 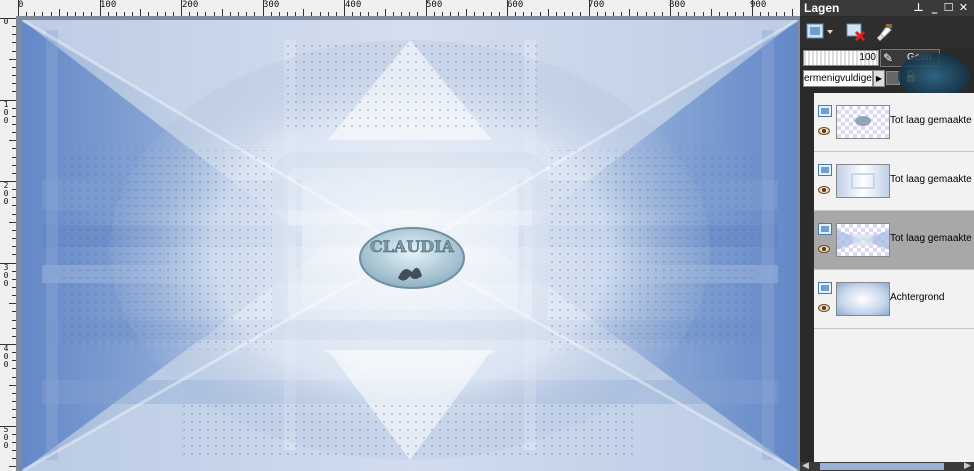 I want to click on layer-properties-icon, so click(x=884, y=32).